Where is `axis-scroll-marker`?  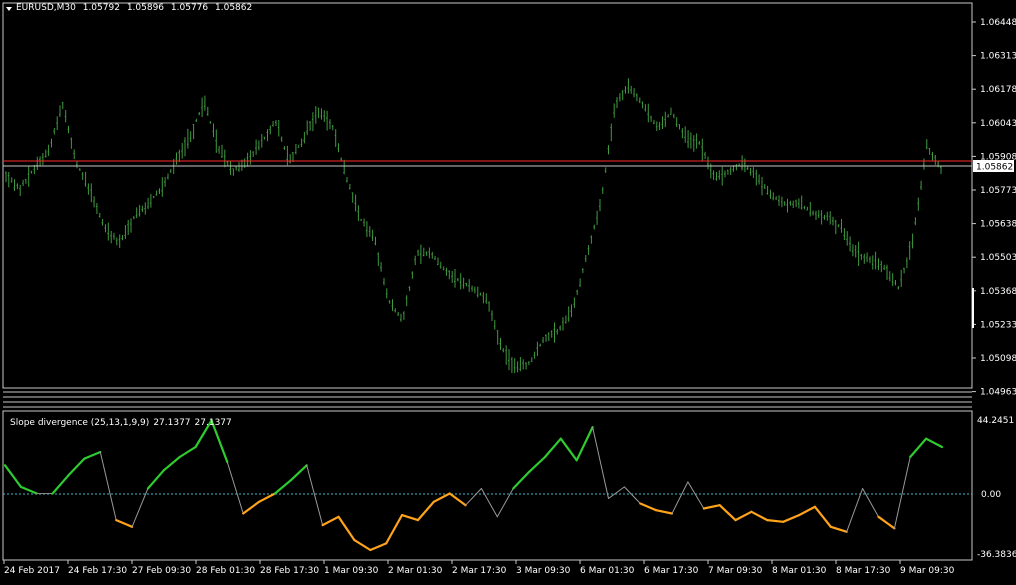
axis-scroll-marker is located at coordinates (973, 308).